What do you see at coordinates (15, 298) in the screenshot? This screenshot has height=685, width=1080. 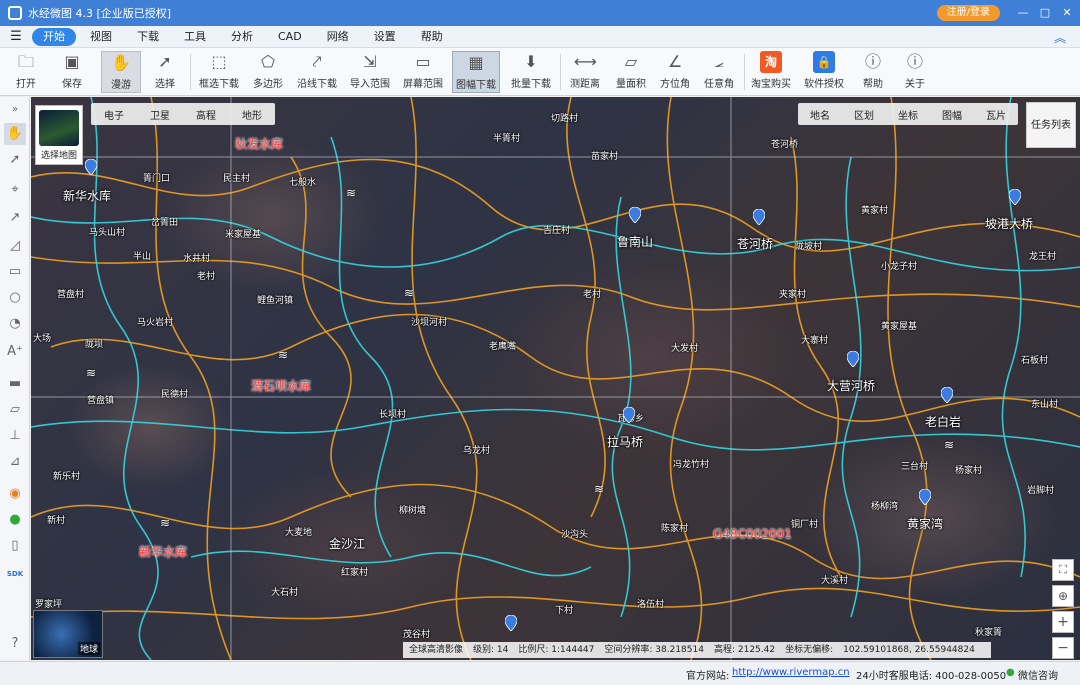 I see `circle-tool-icon: ○` at bounding box center [15, 298].